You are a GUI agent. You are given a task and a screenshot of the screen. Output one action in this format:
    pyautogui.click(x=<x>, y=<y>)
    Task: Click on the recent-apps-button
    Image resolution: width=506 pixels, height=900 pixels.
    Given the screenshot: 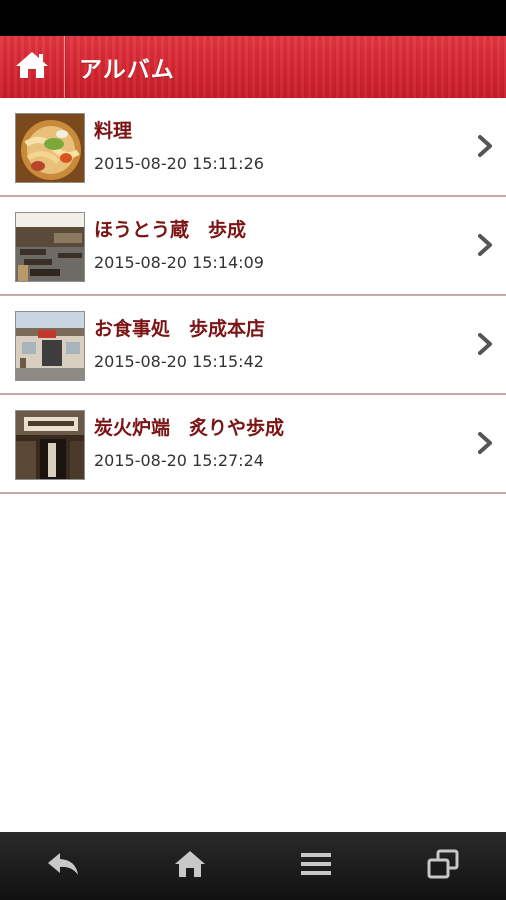 What is the action you would take?
    pyautogui.click(x=443, y=866)
    